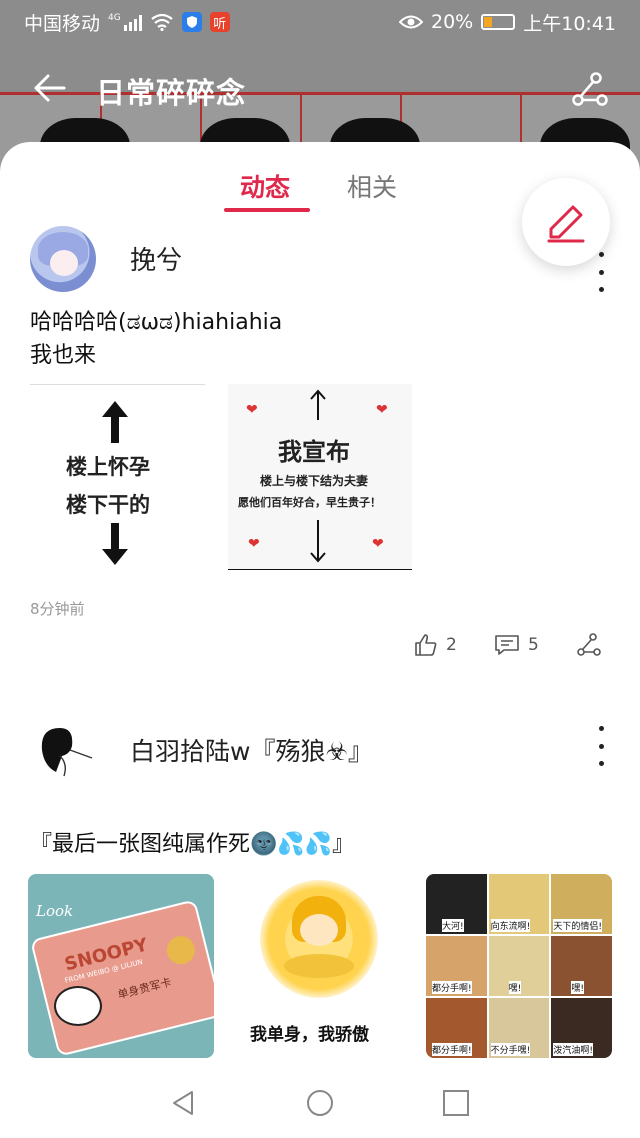 This screenshot has height=1138, width=640. I want to click on battery-icon, so click(498, 22).